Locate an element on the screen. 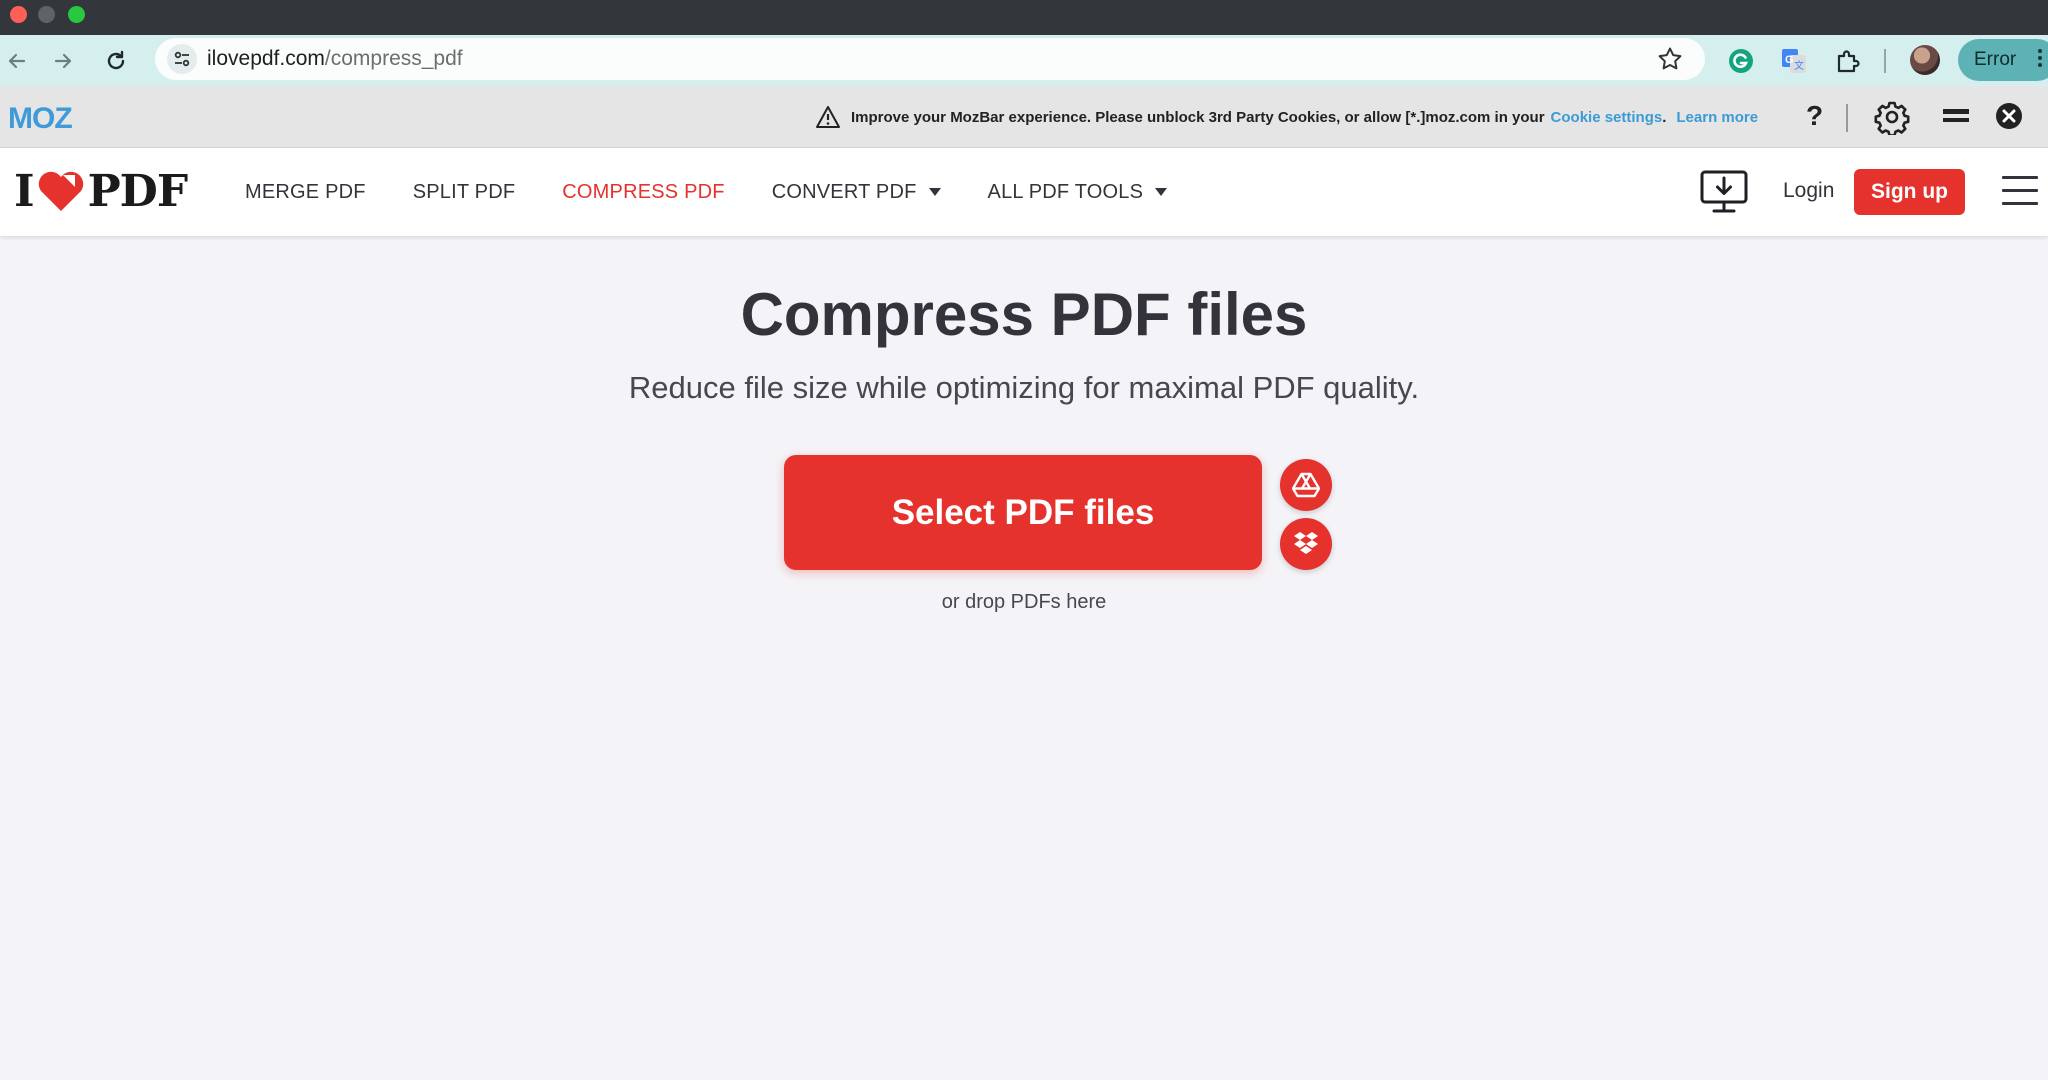 The height and width of the screenshot is (1080, 2048). nav-all-pdf-tools-dropdown: ALL PDF TOOLS is located at coordinates (1078, 192).